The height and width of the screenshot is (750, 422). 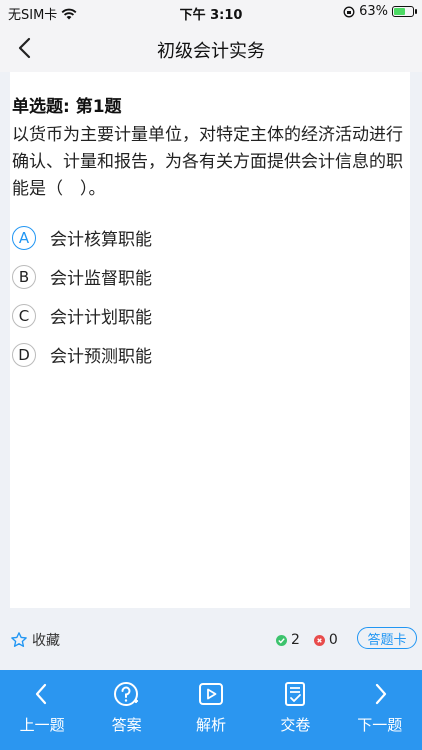 What do you see at coordinates (404, 11) in the screenshot?
I see `battery-icon` at bounding box center [404, 11].